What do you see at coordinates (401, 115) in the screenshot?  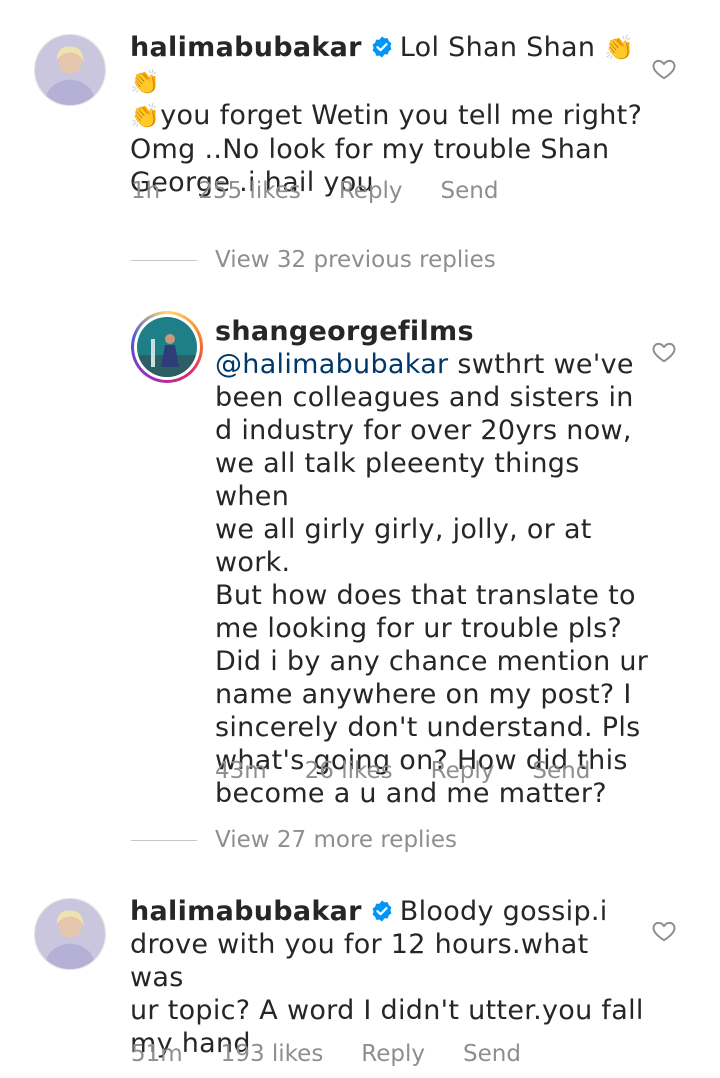 I see `comment-line: you forget Wetin you tell me right?` at bounding box center [401, 115].